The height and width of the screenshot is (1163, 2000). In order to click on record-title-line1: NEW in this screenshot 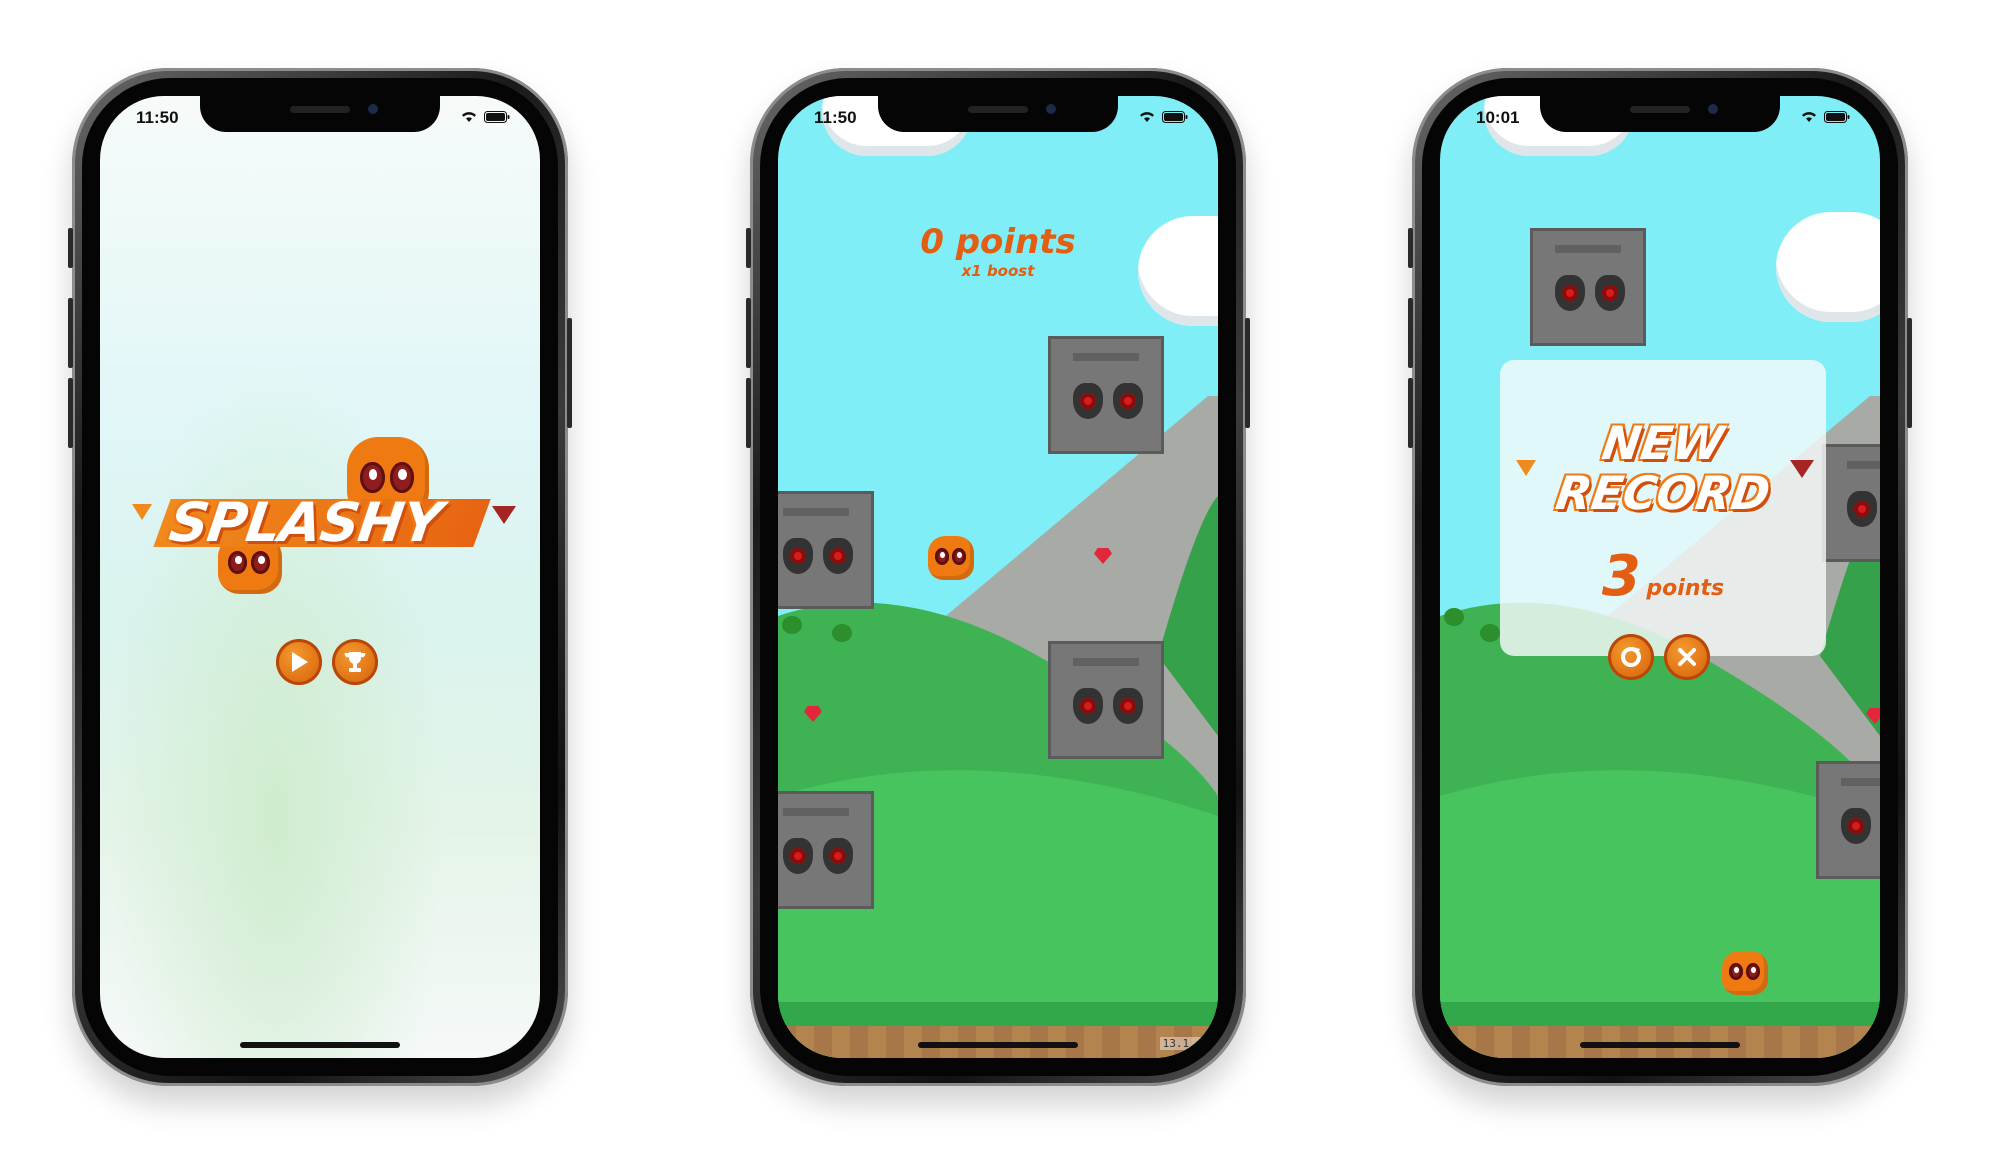, I will do `click(1663, 443)`.